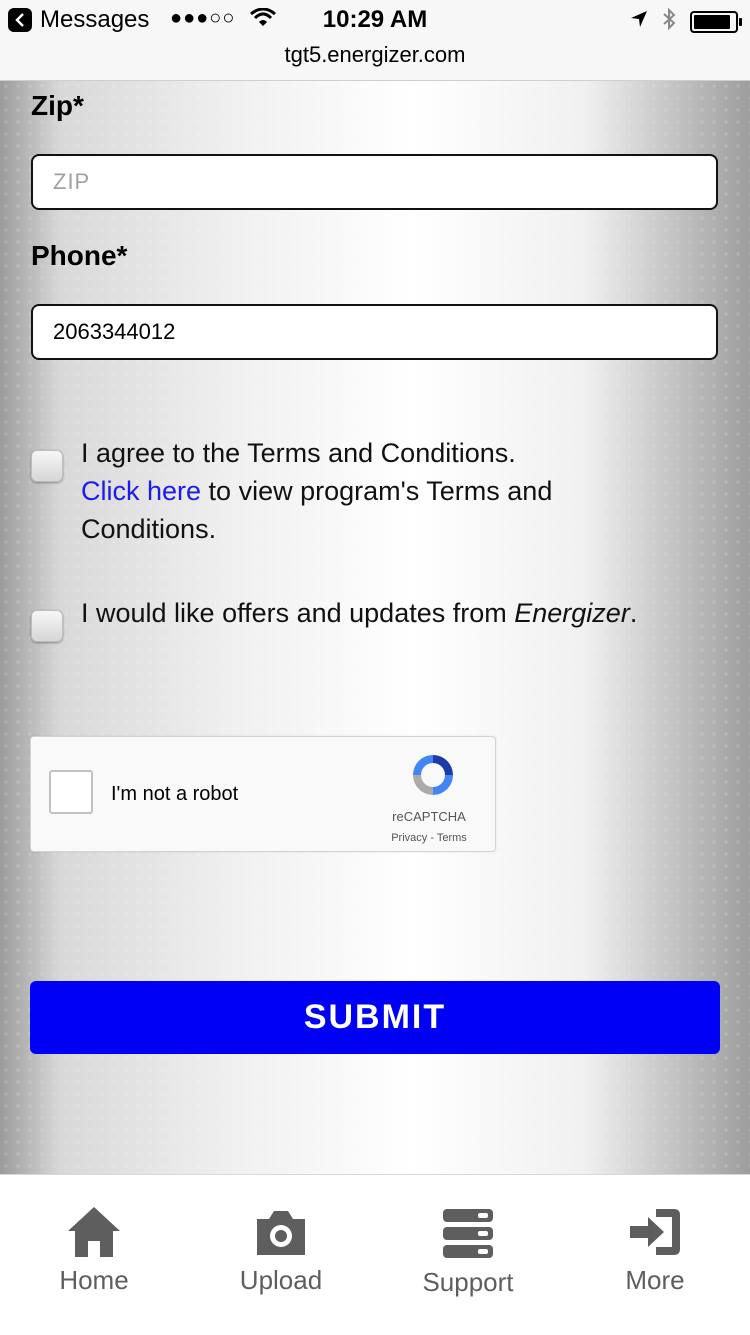 The width and height of the screenshot is (750, 1335). Describe the element at coordinates (429, 838) in the screenshot. I see `recaptcha-privacy-terms: Privacy - Terms` at that location.